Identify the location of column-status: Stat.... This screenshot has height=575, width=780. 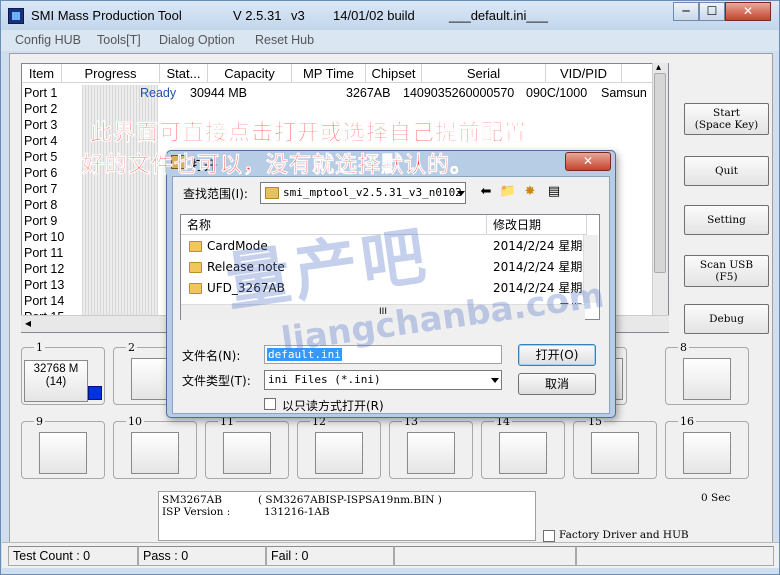
(184, 73).